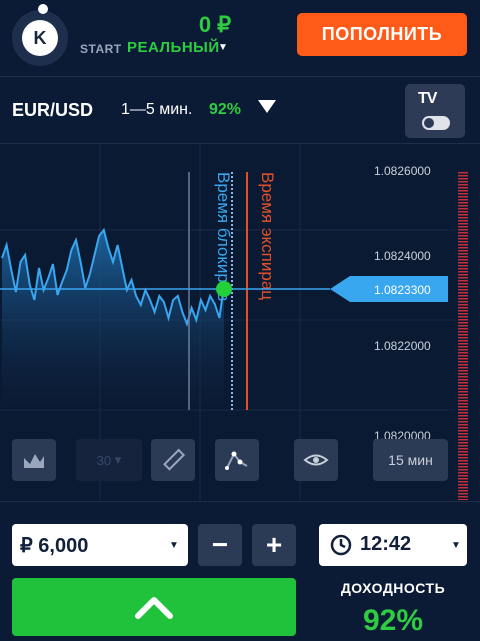 This screenshot has height=641, width=480. I want to click on buy-up-button, so click(154, 607).